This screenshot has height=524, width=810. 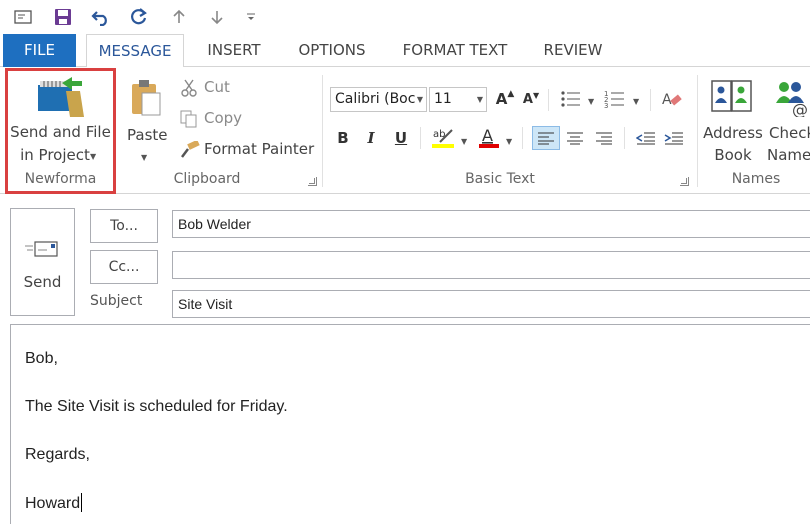 What do you see at coordinates (615, 99) in the screenshot?
I see `numbering-icon: 123` at bounding box center [615, 99].